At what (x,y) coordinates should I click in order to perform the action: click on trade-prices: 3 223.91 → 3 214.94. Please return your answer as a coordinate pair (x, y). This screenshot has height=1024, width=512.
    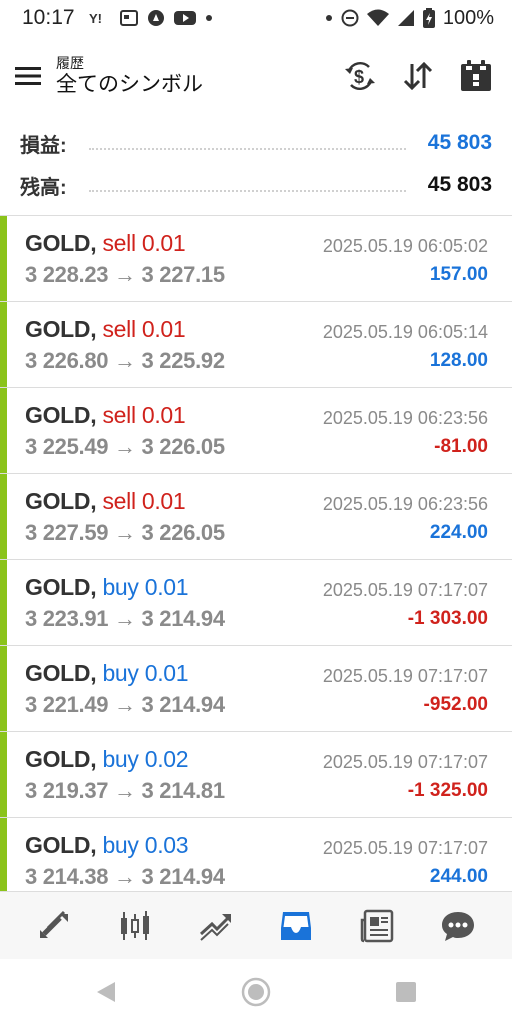
    Looking at the image, I should click on (125, 618).